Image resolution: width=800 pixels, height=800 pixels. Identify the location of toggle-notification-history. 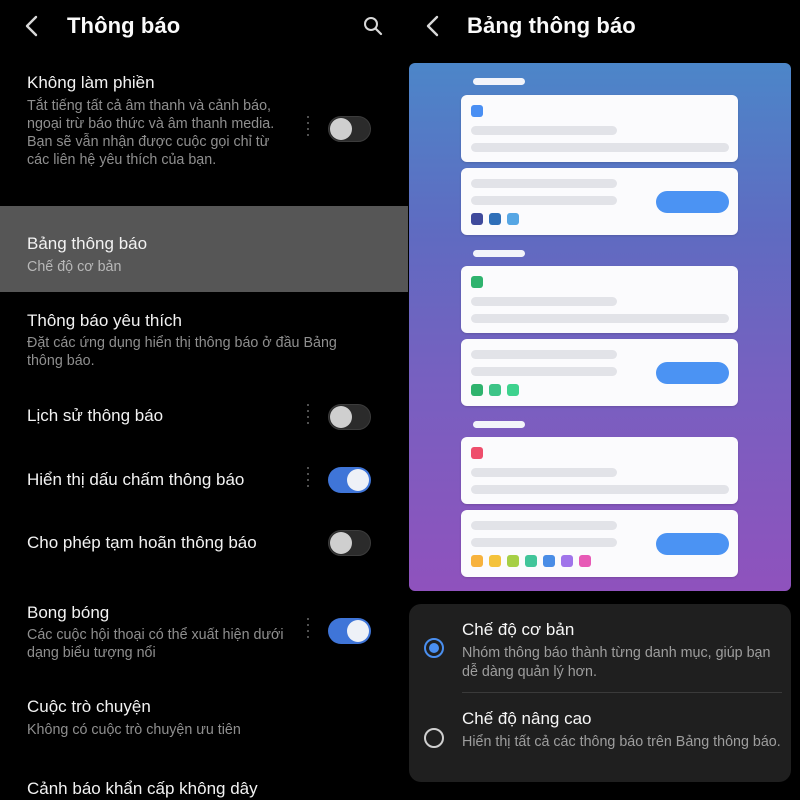
(349, 417).